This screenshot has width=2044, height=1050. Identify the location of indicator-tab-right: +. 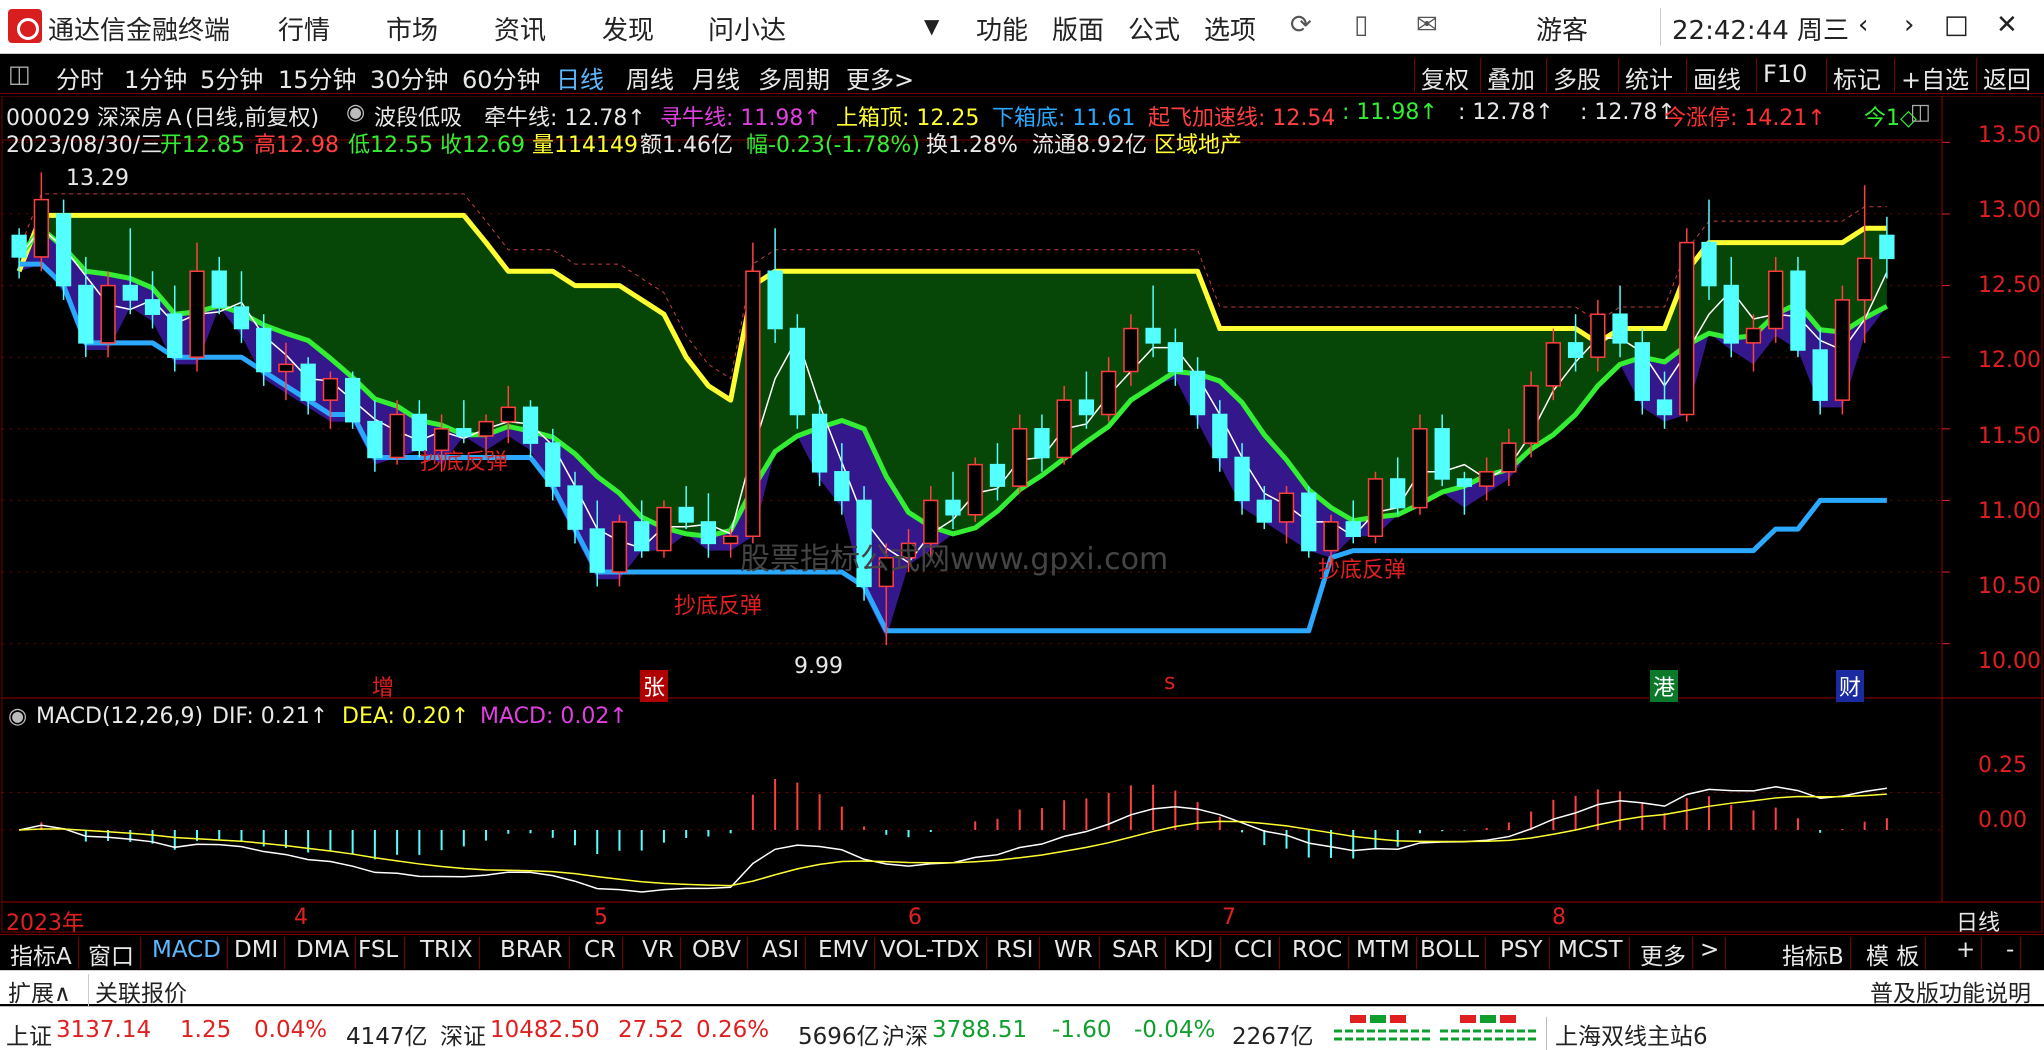
(1966, 953).